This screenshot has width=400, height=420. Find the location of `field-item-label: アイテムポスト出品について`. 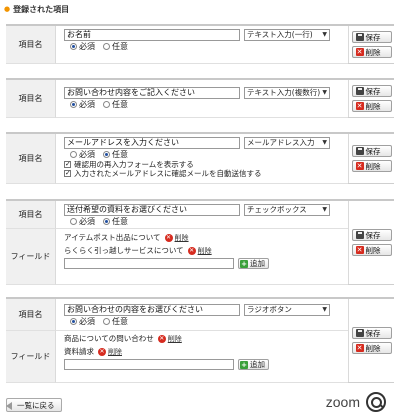

field-item-label: アイテムポスト出品について is located at coordinates (112, 237).